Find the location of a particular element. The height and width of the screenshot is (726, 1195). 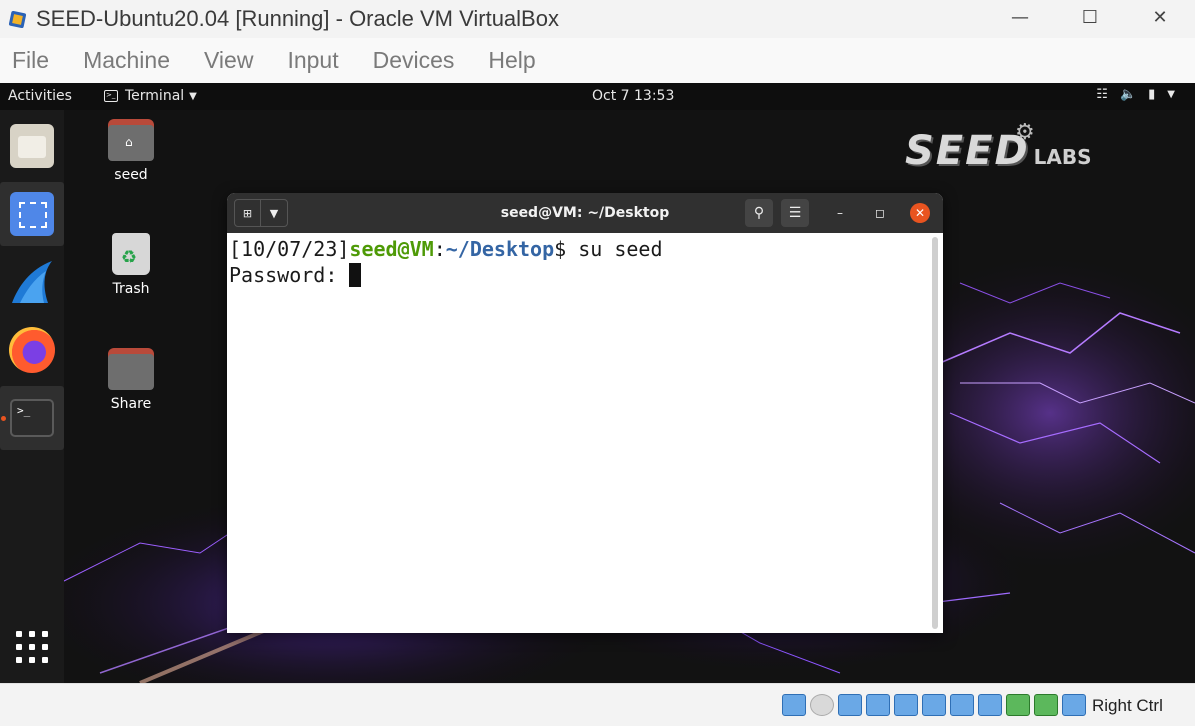

text-cursor is located at coordinates (355, 275).